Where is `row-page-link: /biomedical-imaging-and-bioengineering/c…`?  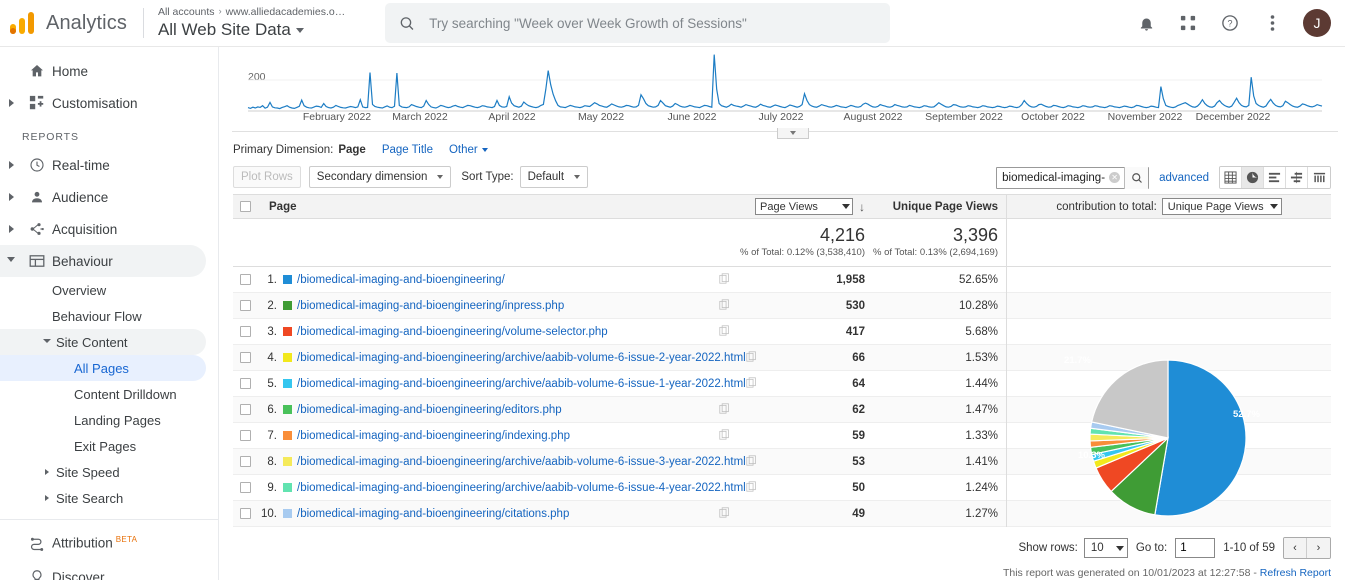 row-page-link: /biomedical-imaging-and-bioengineering/c… is located at coordinates (433, 514).